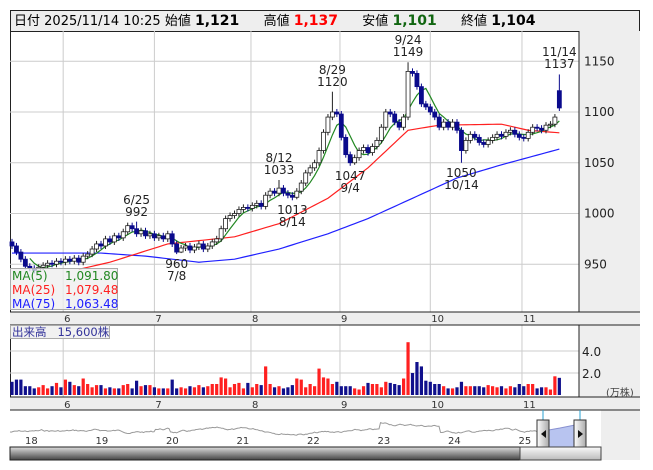  Describe the element at coordinates (332, 76) in the screenshot. I see `price-annotation: 8/29 1120` at that location.